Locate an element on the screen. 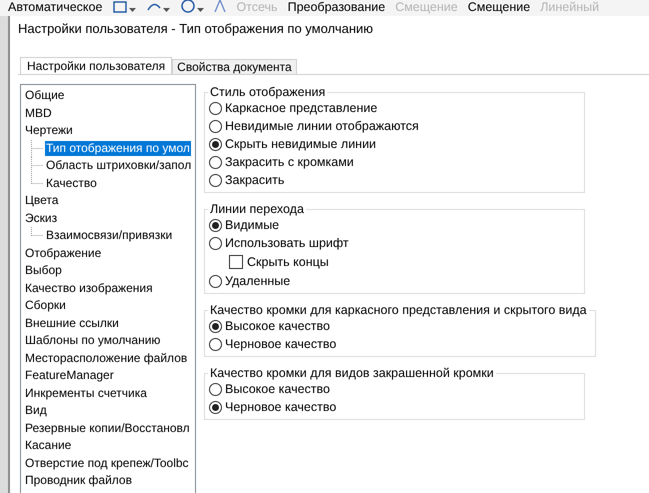  tree-item: Цвета is located at coordinates (42, 200).